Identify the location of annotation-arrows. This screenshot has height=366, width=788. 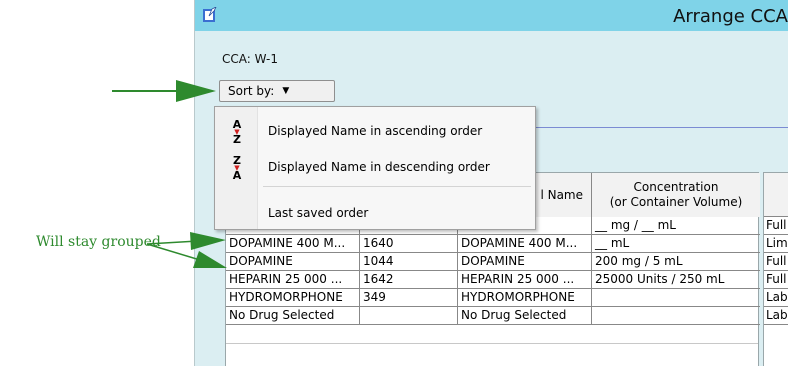
(169, 174).